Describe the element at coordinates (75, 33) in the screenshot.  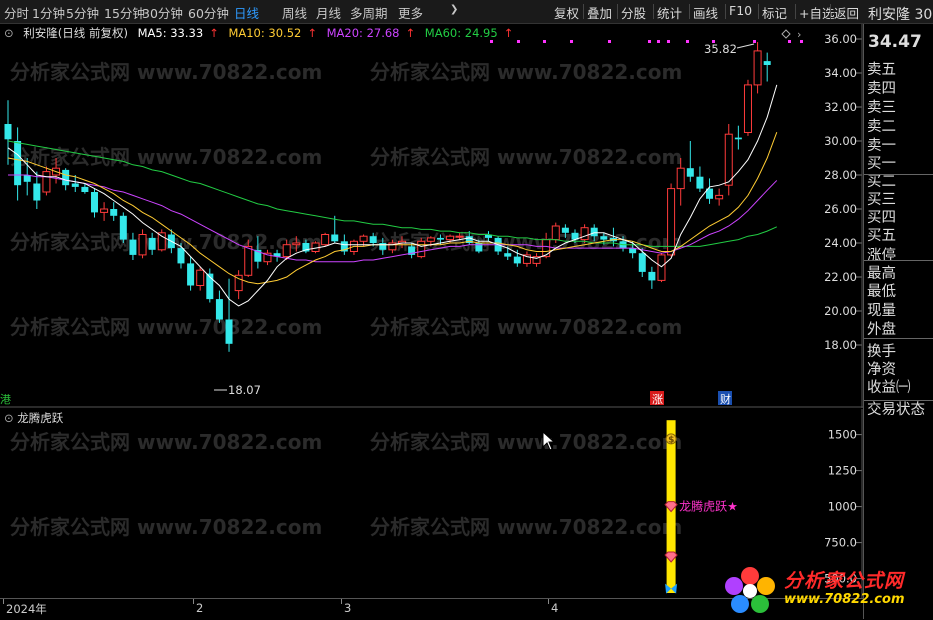
I see `stock-title: 利安隆(日线 前复权)` at that location.